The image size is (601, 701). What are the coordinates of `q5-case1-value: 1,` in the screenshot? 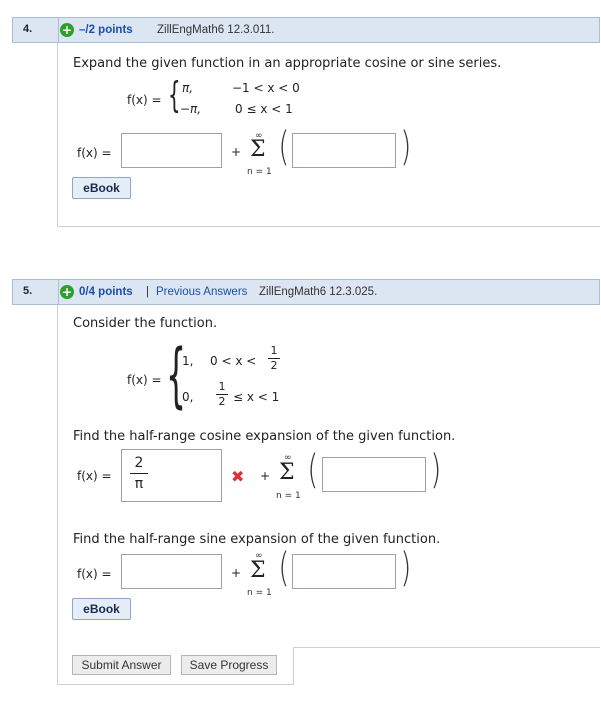 It's located at (188, 361).